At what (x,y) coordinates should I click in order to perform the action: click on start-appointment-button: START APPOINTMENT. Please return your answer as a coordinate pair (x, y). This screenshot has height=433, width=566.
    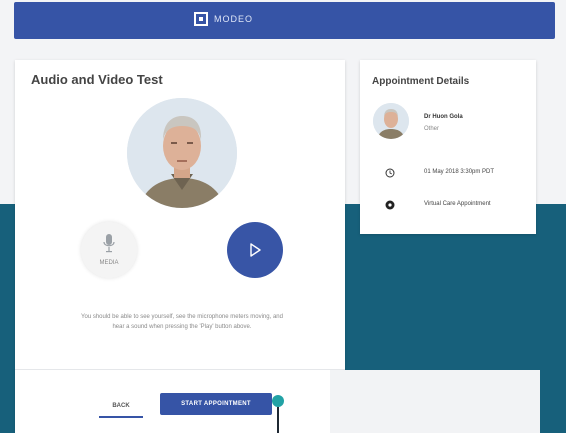
    Looking at the image, I should click on (216, 404).